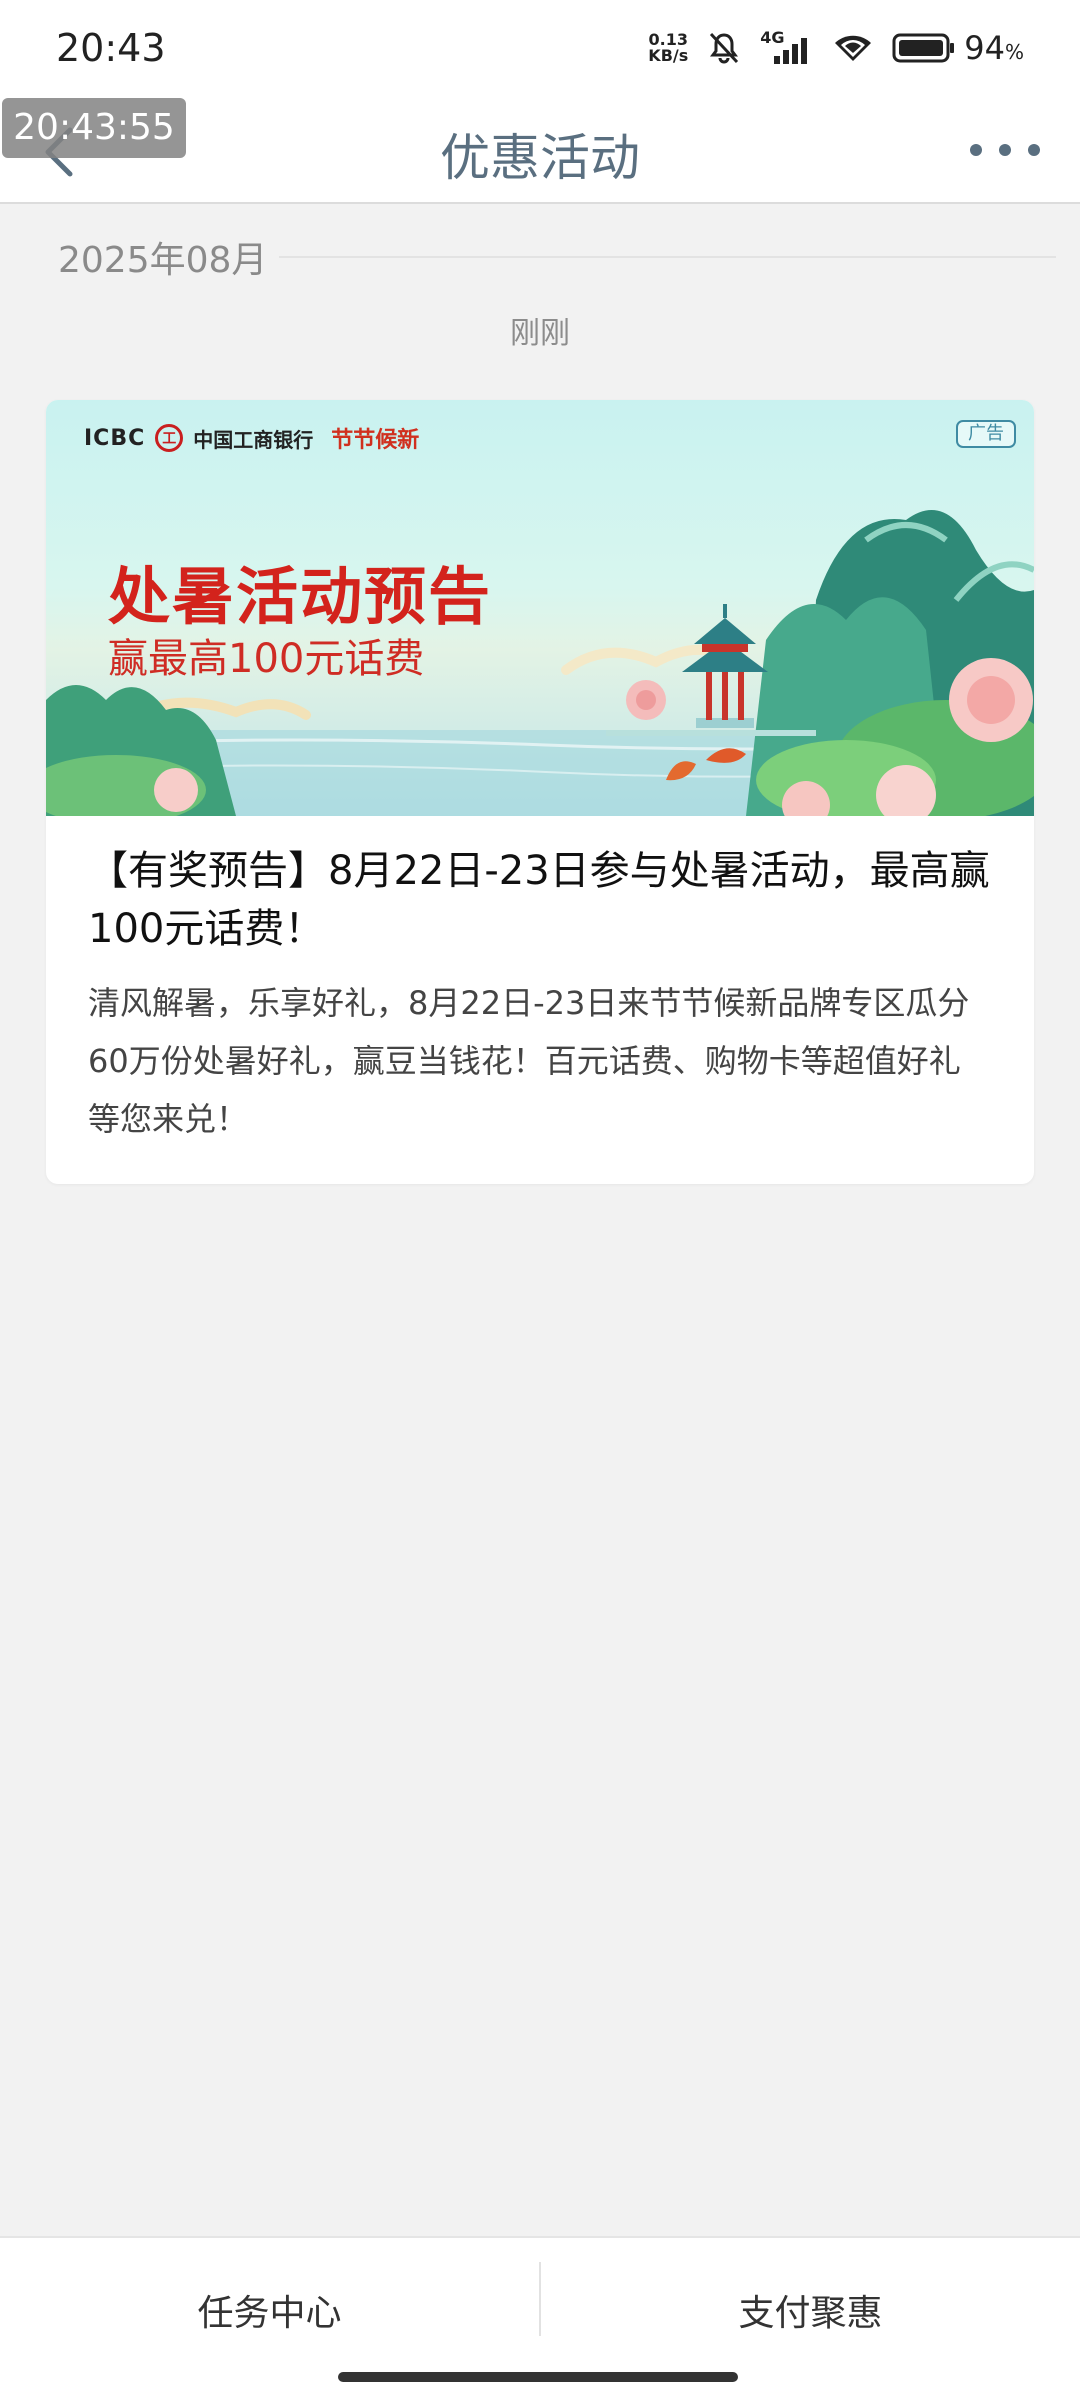 The image size is (1080, 2400). I want to click on battery-level: 94%, so click(994, 48).